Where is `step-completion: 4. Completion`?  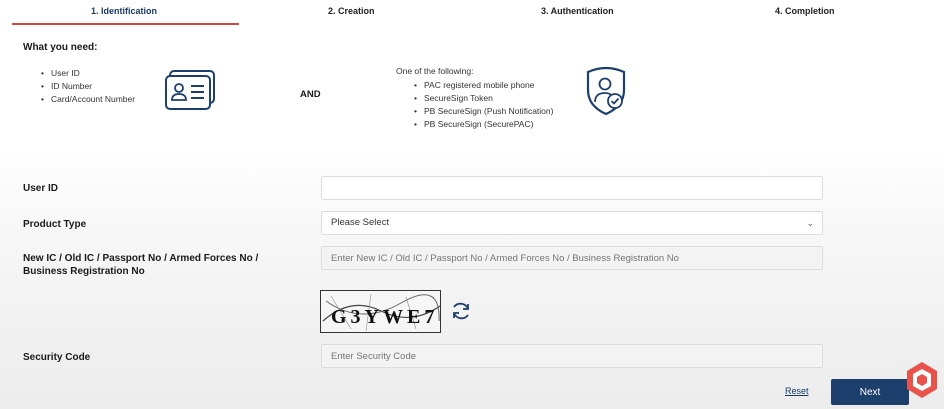 step-completion: 4. Completion is located at coordinates (805, 11).